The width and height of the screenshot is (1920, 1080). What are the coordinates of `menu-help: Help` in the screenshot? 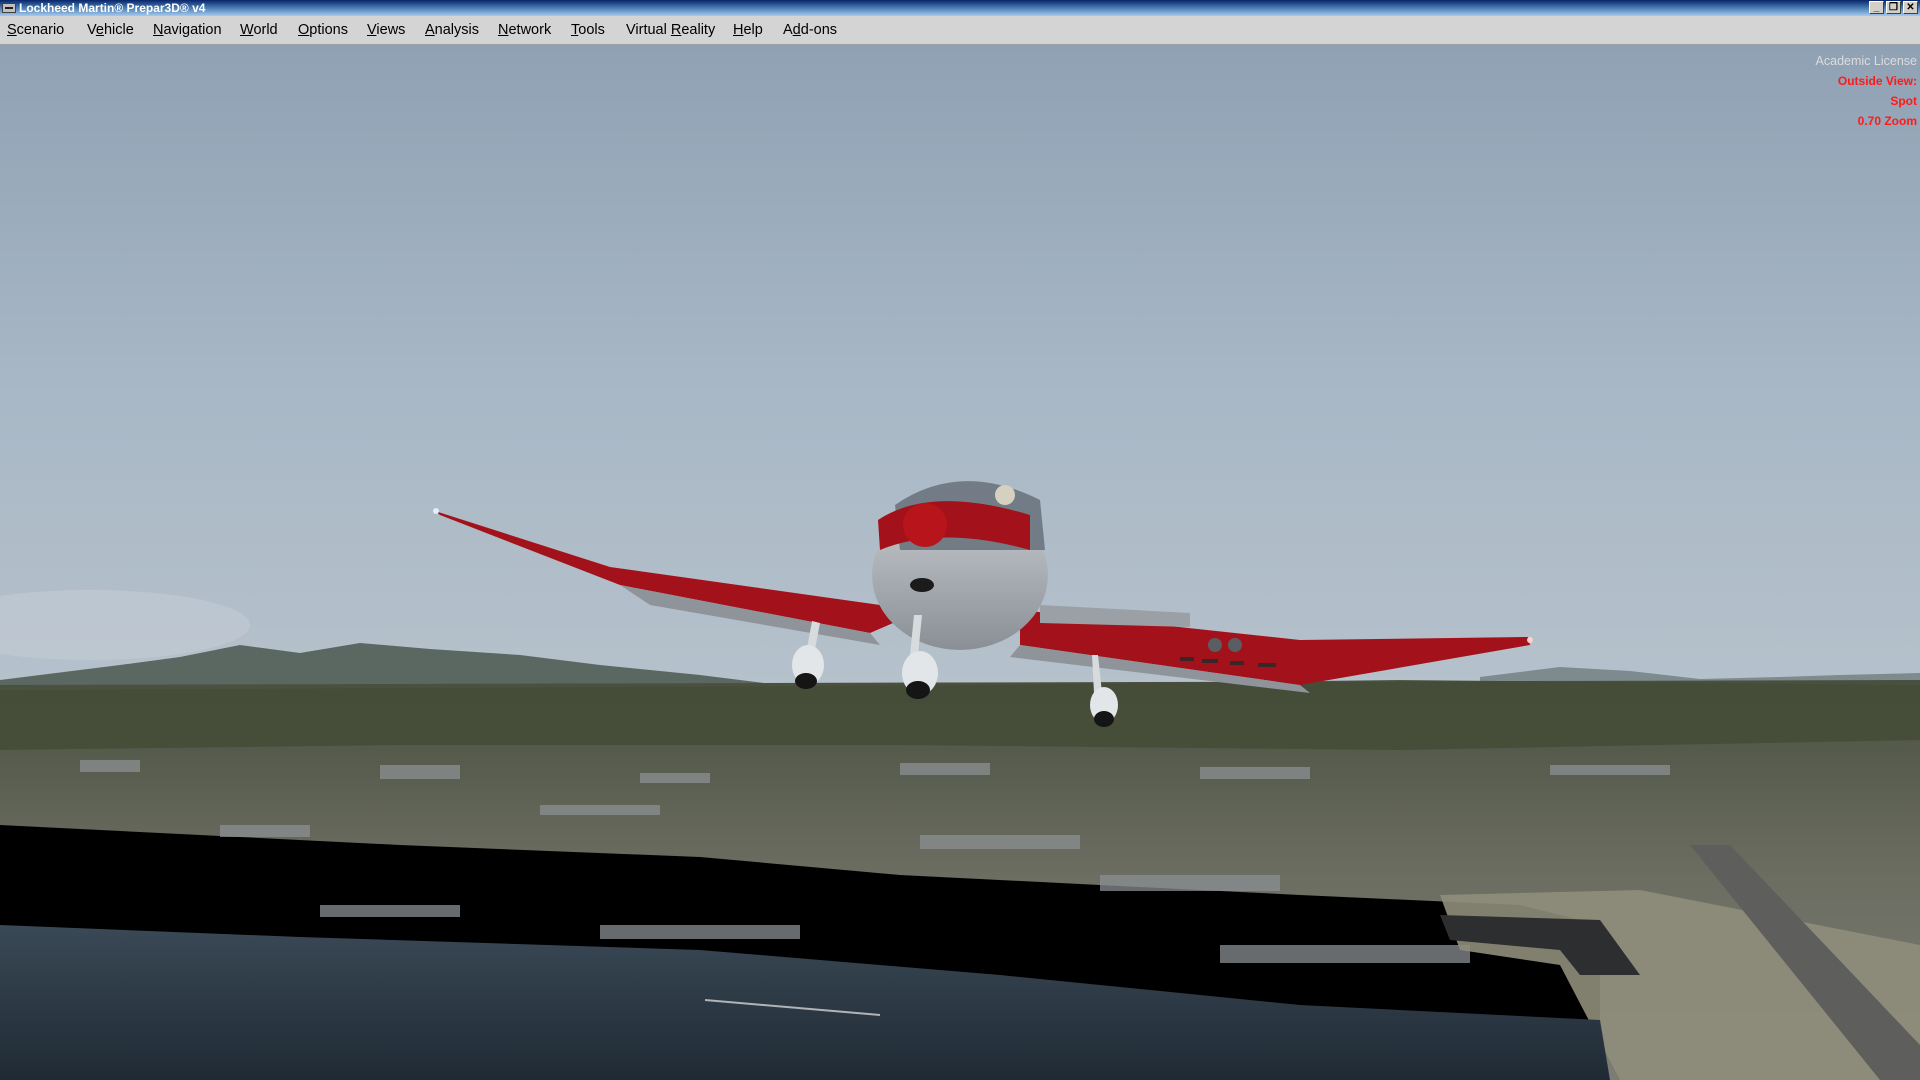 It's located at (748, 30).